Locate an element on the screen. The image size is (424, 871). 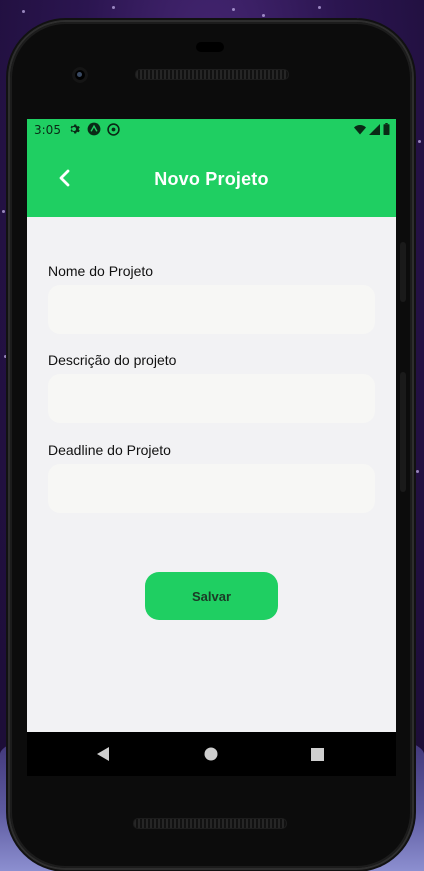
android-nav-bar is located at coordinates (211, 754).